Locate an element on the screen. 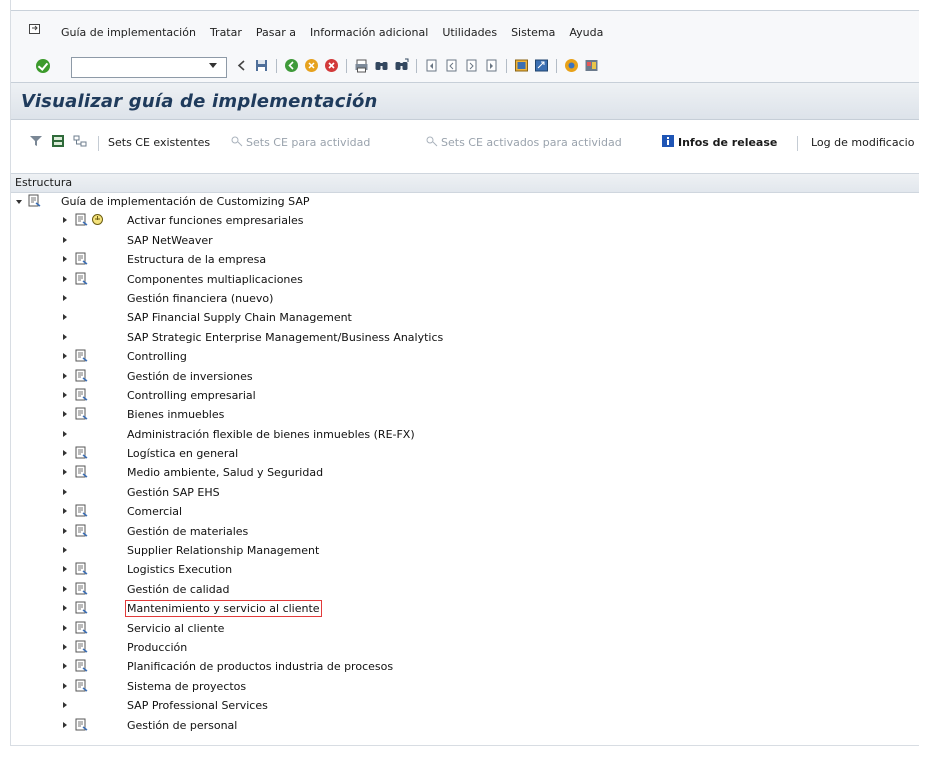 The image size is (932, 757). tree-node: Gestión de personal is located at coordinates (465, 726).